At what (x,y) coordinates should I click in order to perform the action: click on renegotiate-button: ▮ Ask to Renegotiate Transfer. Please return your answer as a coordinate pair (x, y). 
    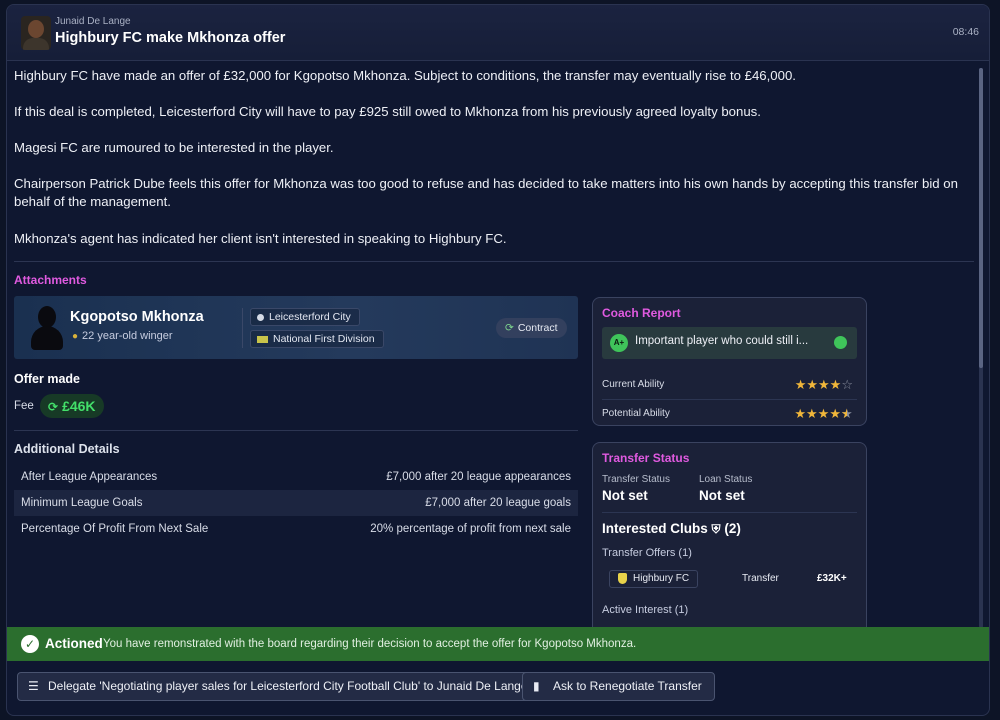
    Looking at the image, I should click on (618, 686).